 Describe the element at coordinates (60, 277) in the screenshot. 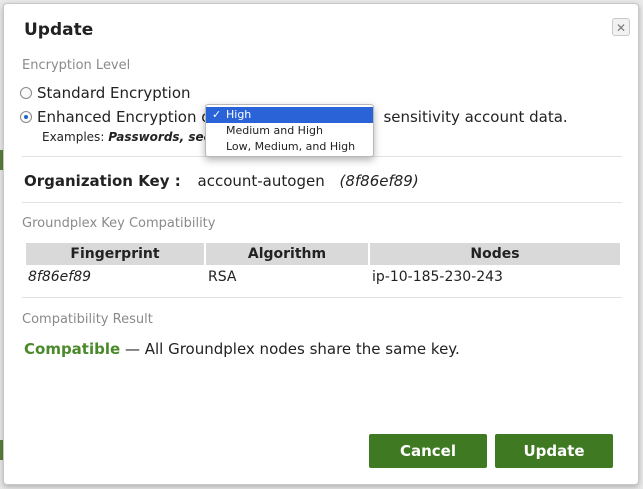

I see `cell-fingerprint: 8f86ef89` at that location.